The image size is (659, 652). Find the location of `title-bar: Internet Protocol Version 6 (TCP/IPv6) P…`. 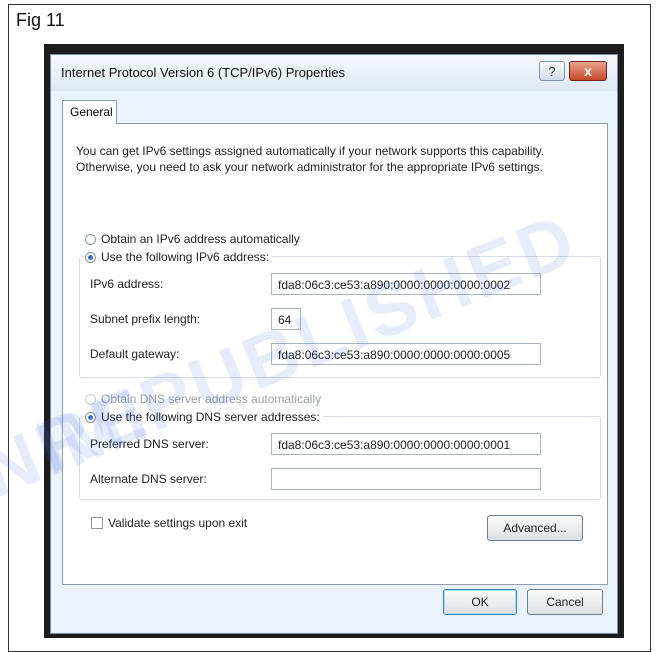

title-bar: Internet Protocol Version 6 (TCP/IPv6) P… is located at coordinates (334, 73).